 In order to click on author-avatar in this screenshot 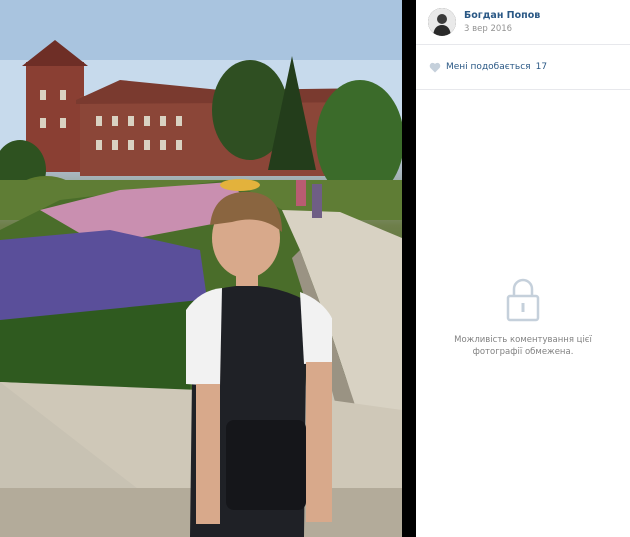, I will do `click(442, 22)`.